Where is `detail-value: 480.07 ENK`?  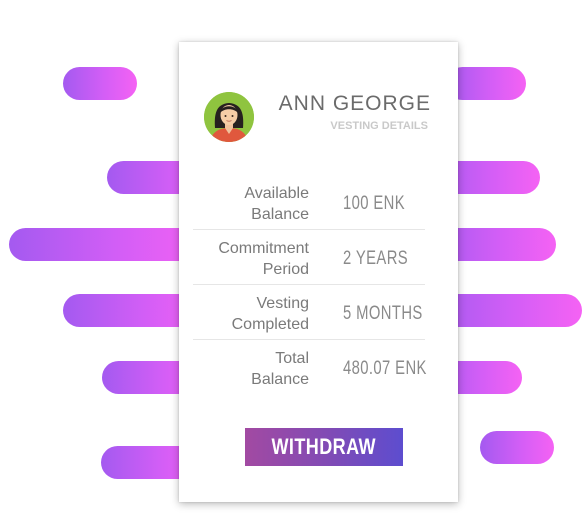
detail-value: 480.07 ENK is located at coordinates (385, 368).